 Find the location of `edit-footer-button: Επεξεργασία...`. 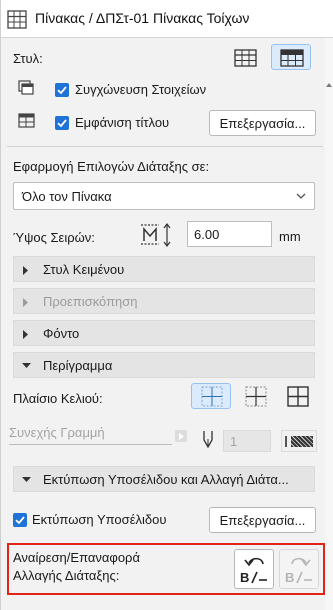

edit-footer-button: Επεξεργασία... is located at coordinates (262, 520).